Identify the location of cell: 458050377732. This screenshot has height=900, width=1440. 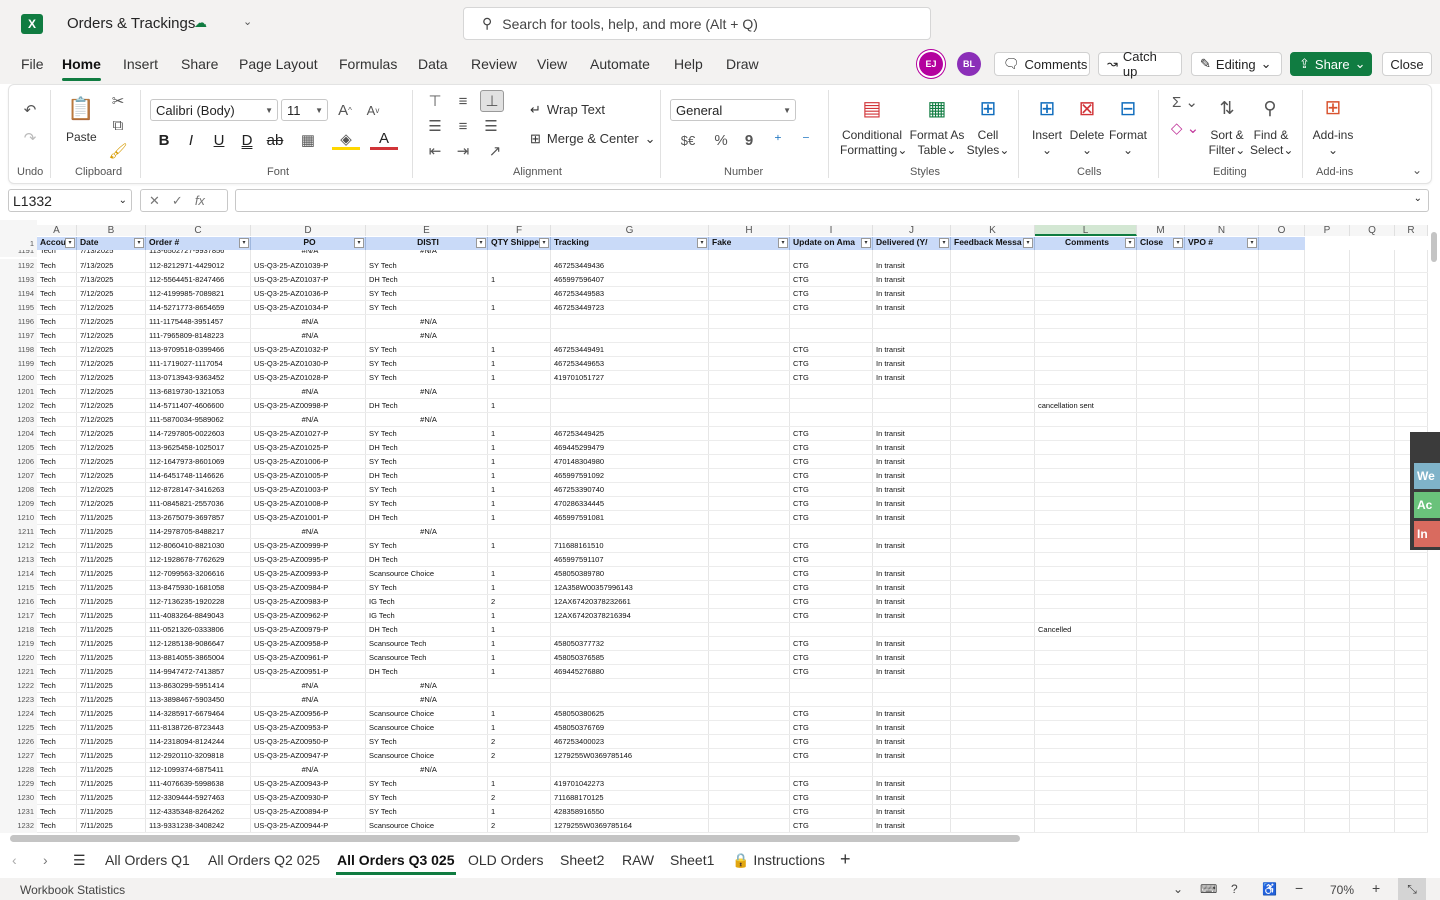
(630, 644).